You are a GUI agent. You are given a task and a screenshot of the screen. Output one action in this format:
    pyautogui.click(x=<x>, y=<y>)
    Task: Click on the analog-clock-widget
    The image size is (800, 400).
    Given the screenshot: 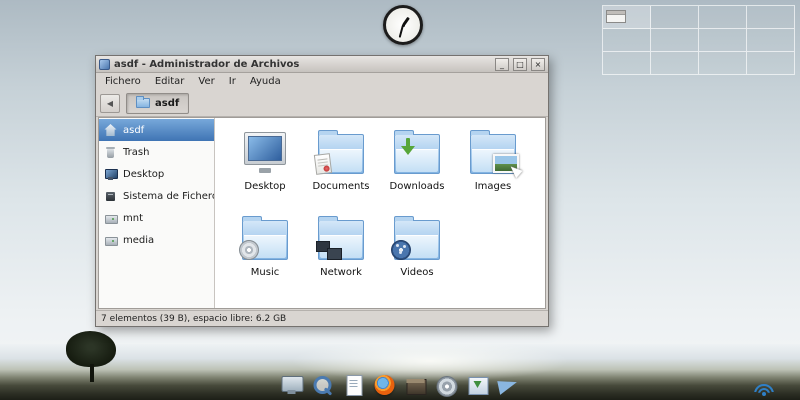 What is the action you would take?
    pyautogui.click(x=403, y=25)
    